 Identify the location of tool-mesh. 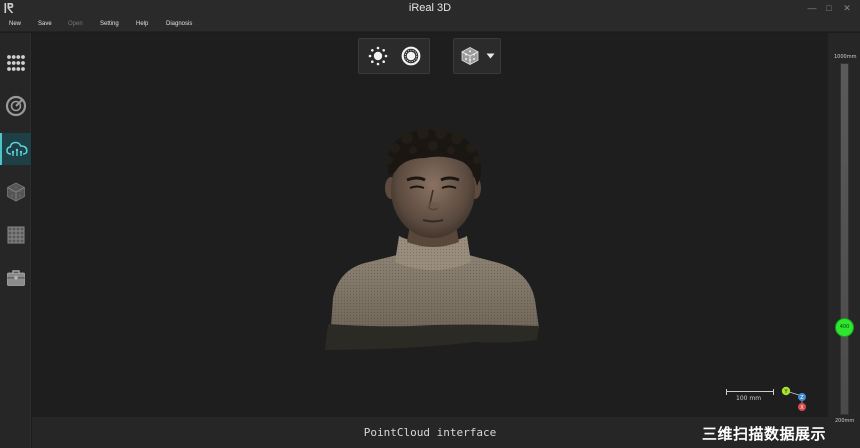
(15, 192).